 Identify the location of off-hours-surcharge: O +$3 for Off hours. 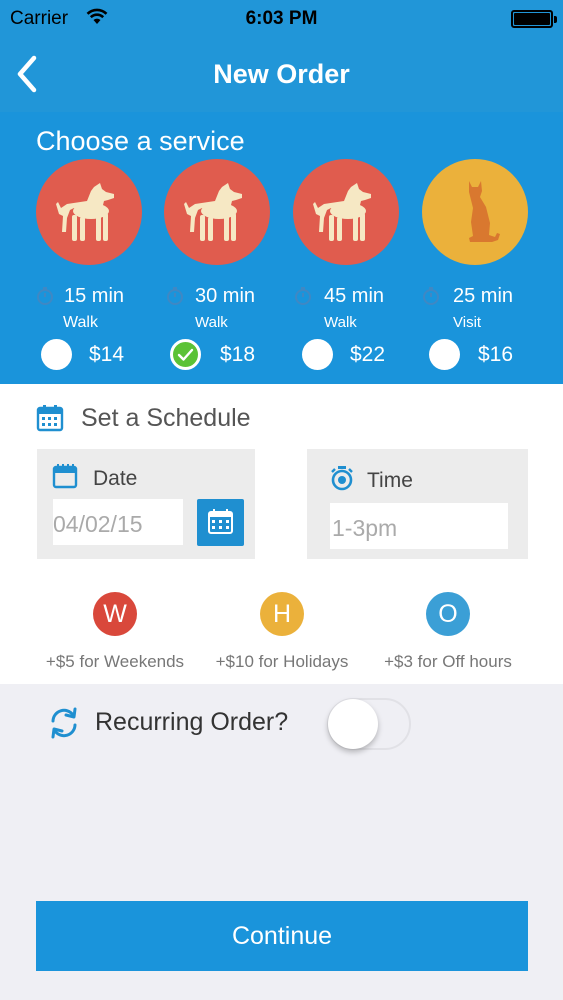
(448, 632).